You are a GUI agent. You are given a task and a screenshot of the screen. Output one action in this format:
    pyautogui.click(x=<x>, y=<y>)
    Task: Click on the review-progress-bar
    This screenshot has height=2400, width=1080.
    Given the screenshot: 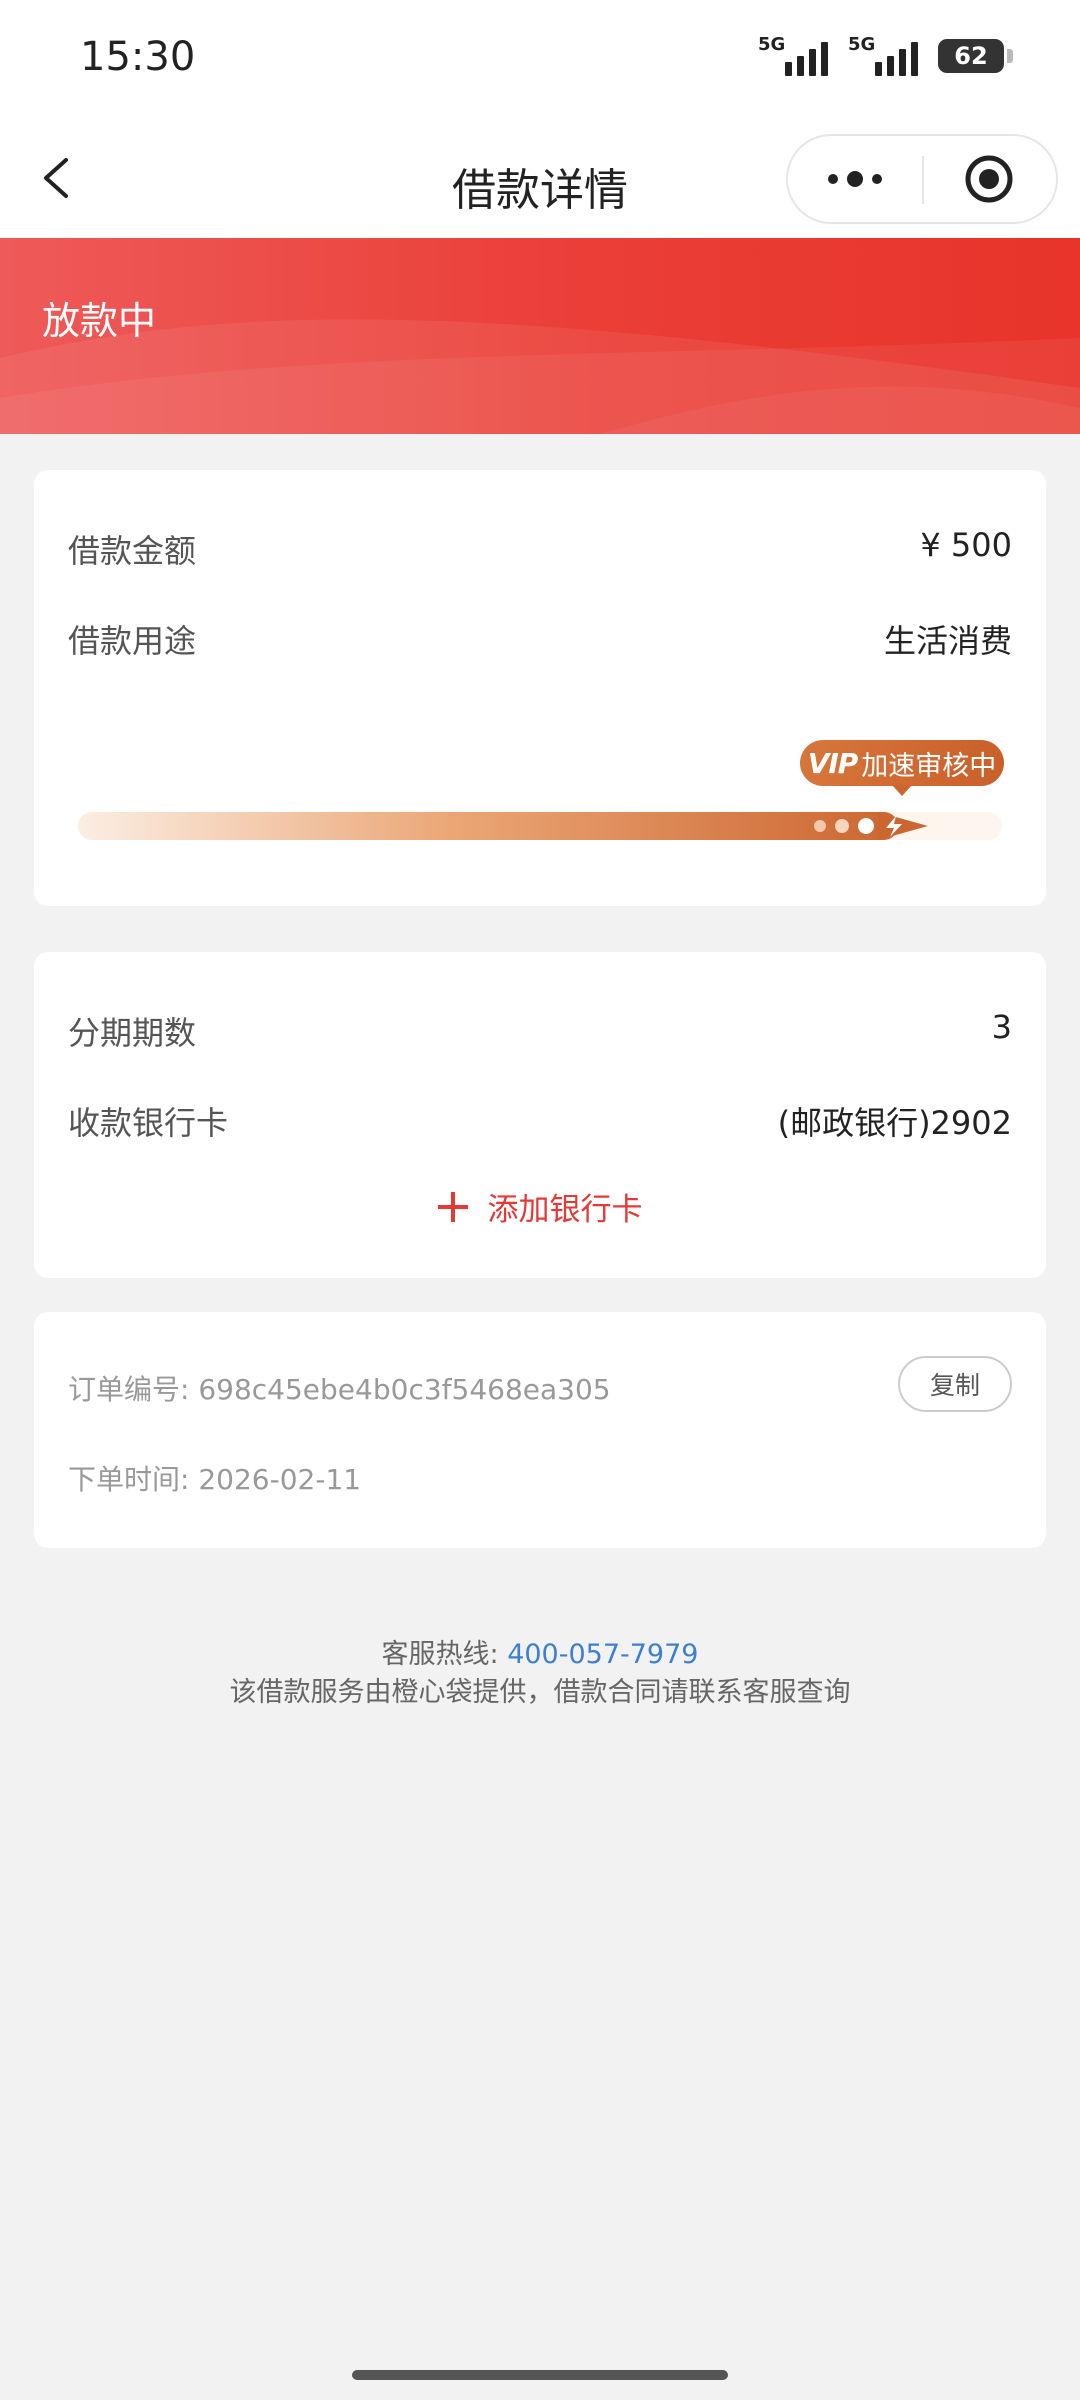 What is the action you would take?
    pyautogui.click(x=540, y=826)
    